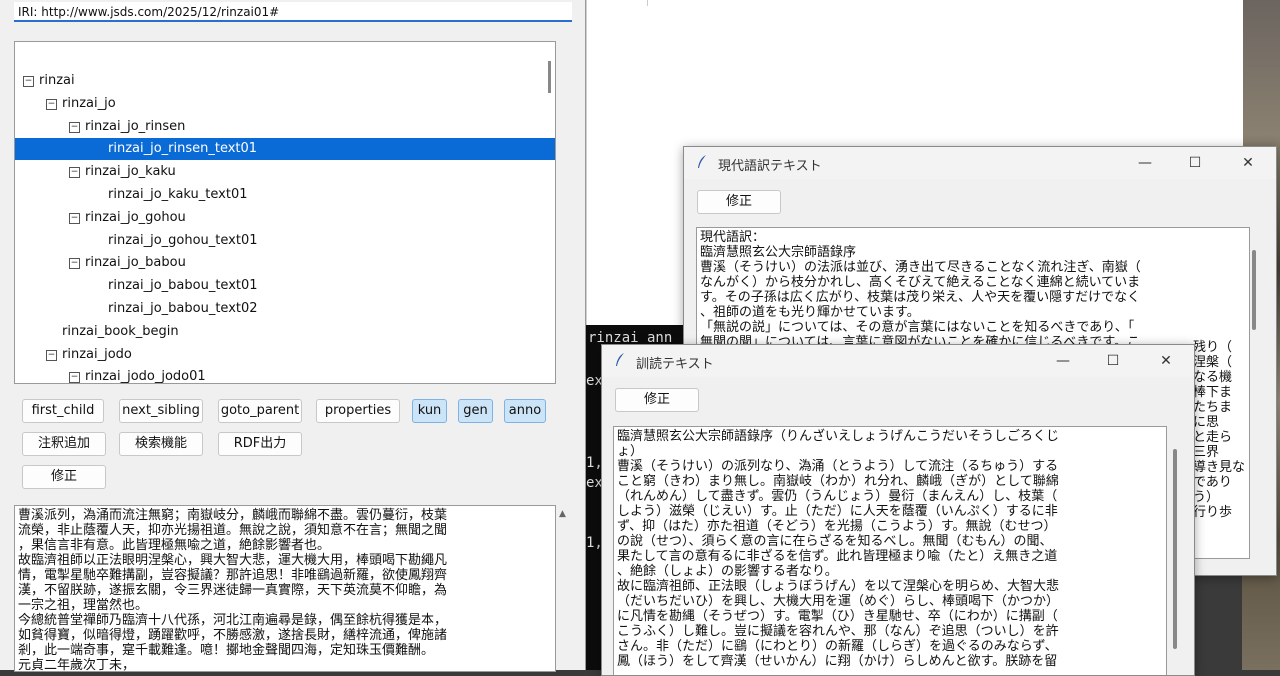 The width and height of the screenshot is (1280, 676). I want to click on tree-item: − rinzai_jodo, so click(285, 355).